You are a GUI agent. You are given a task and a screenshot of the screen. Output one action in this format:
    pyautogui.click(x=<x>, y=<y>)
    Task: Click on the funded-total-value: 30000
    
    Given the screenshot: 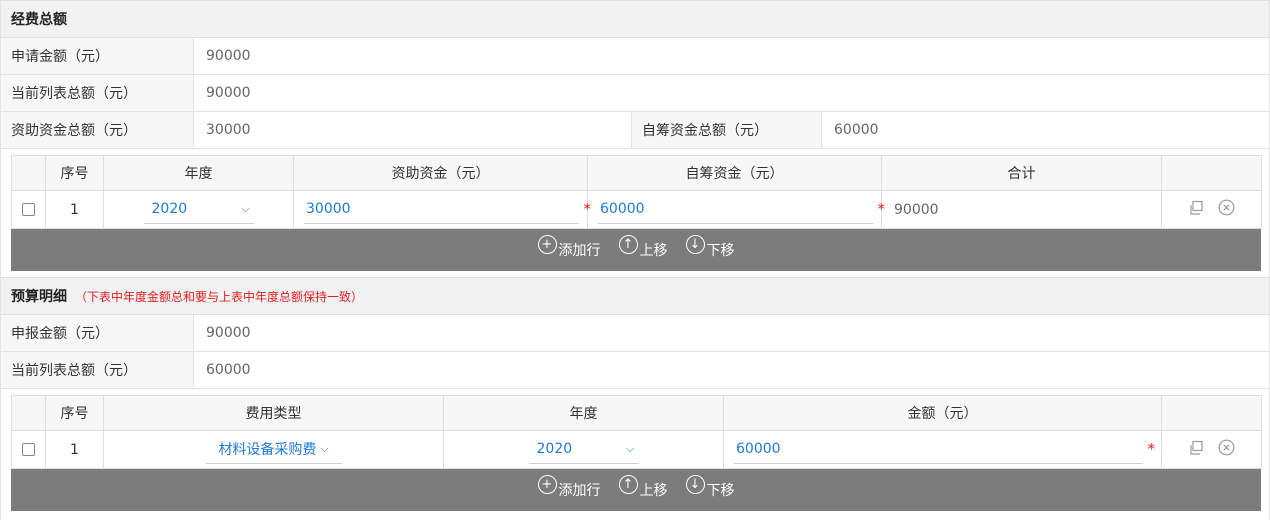 What is the action you would take?
    pyautogui.click(x=413, y=130)
    